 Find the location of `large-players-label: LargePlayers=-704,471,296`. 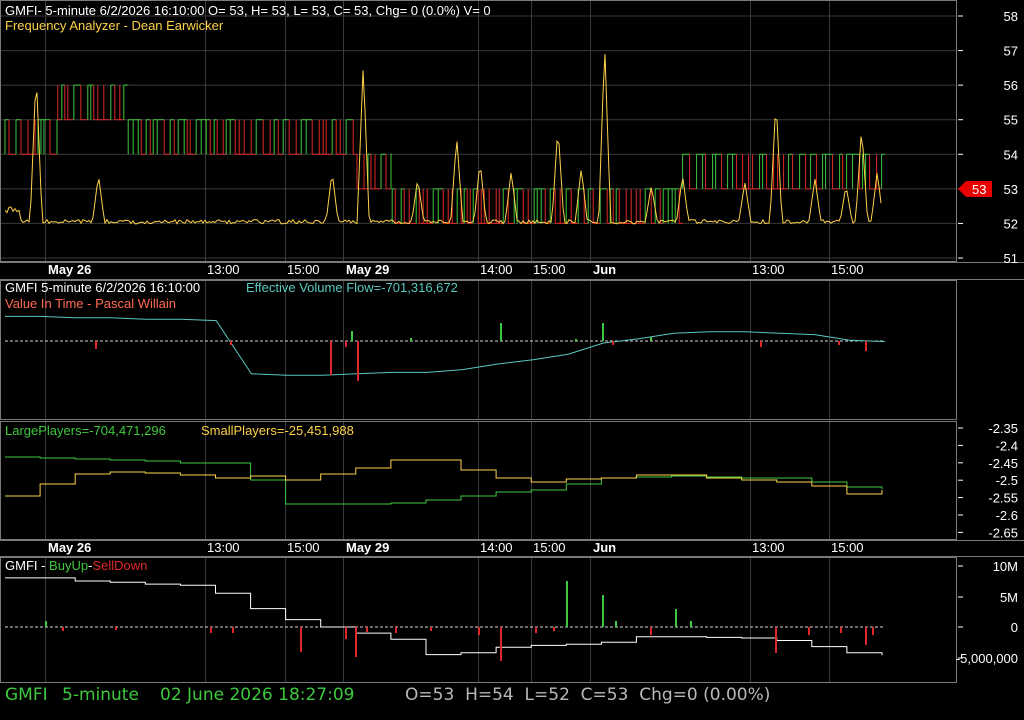

large-players-label: LargePlayers=-704,471,296 is located at coordinates (85, 430).